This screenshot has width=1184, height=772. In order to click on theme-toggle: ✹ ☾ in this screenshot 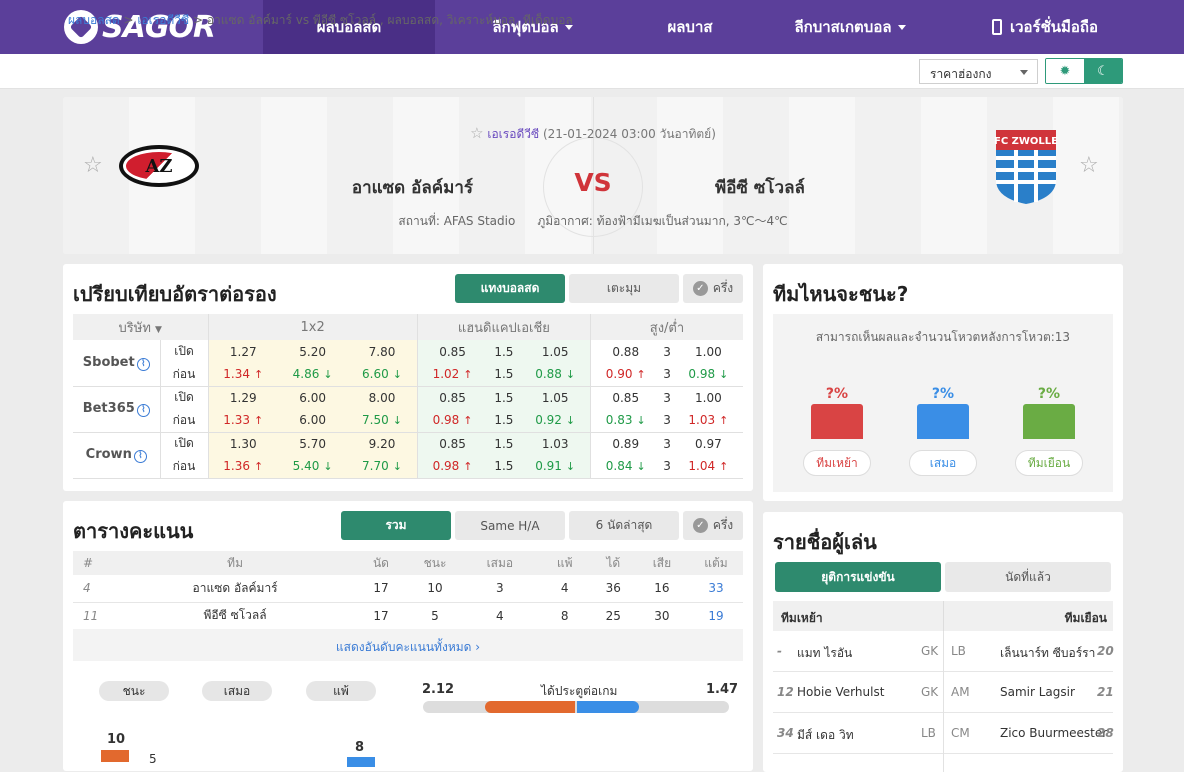, I will do `click(1084, 71)`.